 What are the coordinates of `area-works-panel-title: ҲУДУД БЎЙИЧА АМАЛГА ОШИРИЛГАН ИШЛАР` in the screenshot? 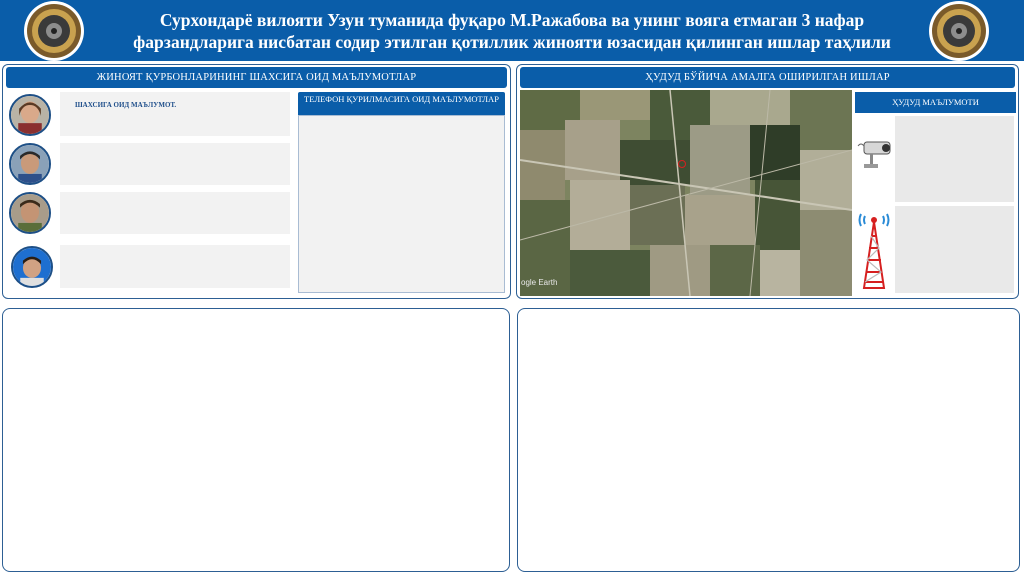 It's located at (767, 77).